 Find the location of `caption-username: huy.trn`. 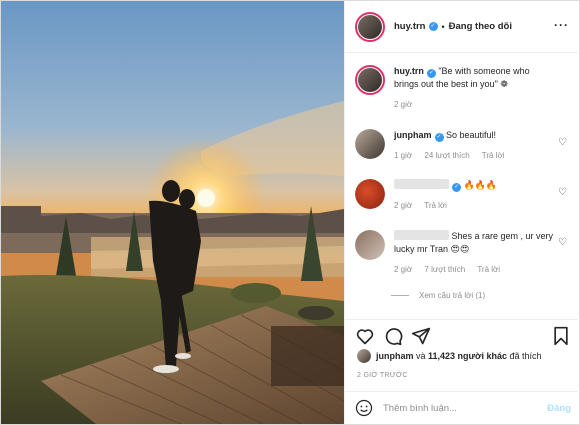

caption-username: huy.trn is located at coordinates (409, 71).